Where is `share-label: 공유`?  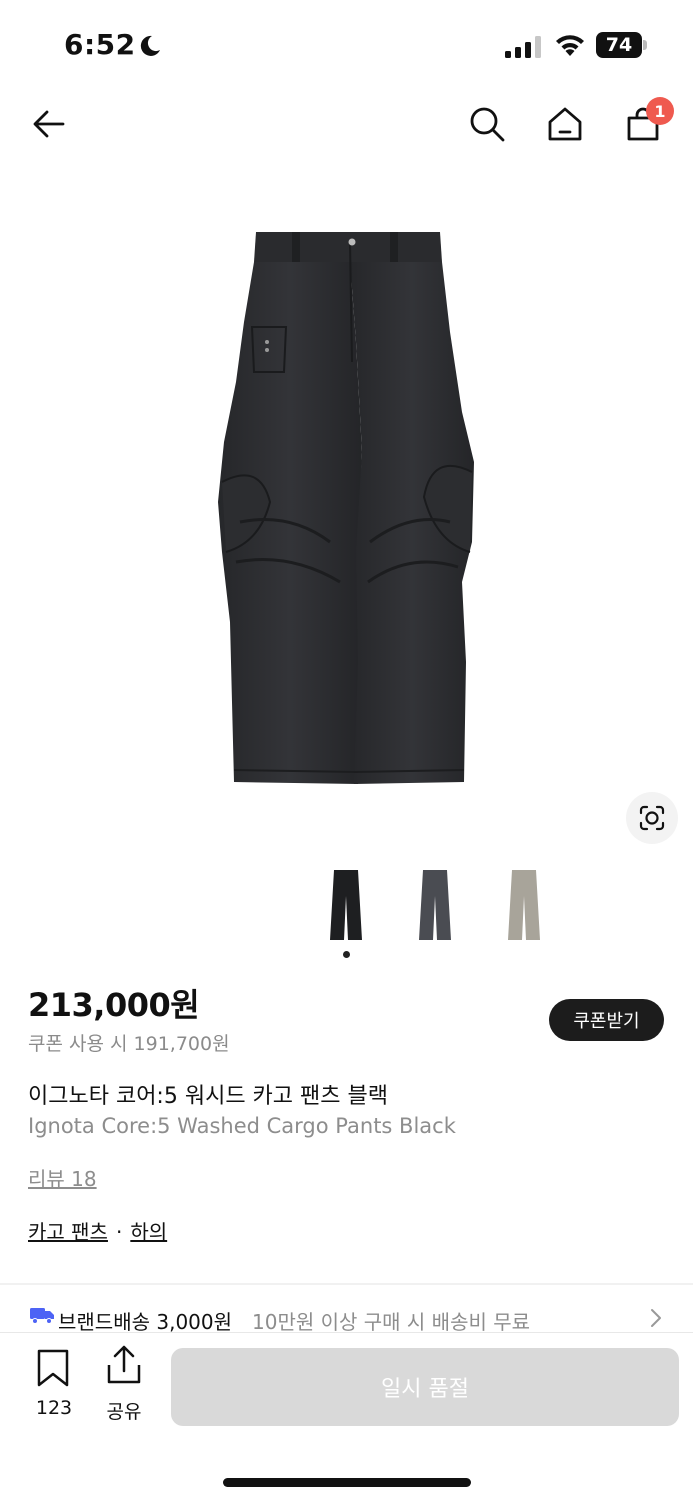 share-label: 공유 is located at coordinates (124, 1412).